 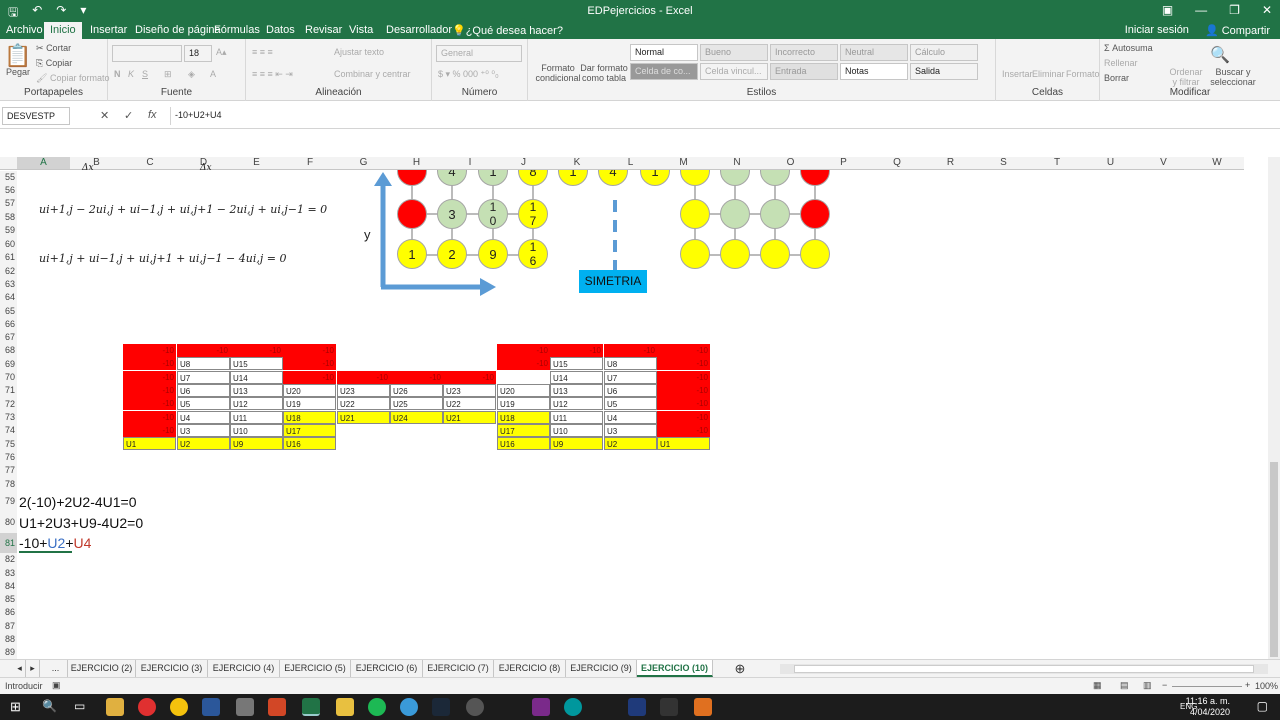 What do you see at coordinates (8, 297) in the screenshot?
I see `row-header: 64` at bounding box center [8, 297].